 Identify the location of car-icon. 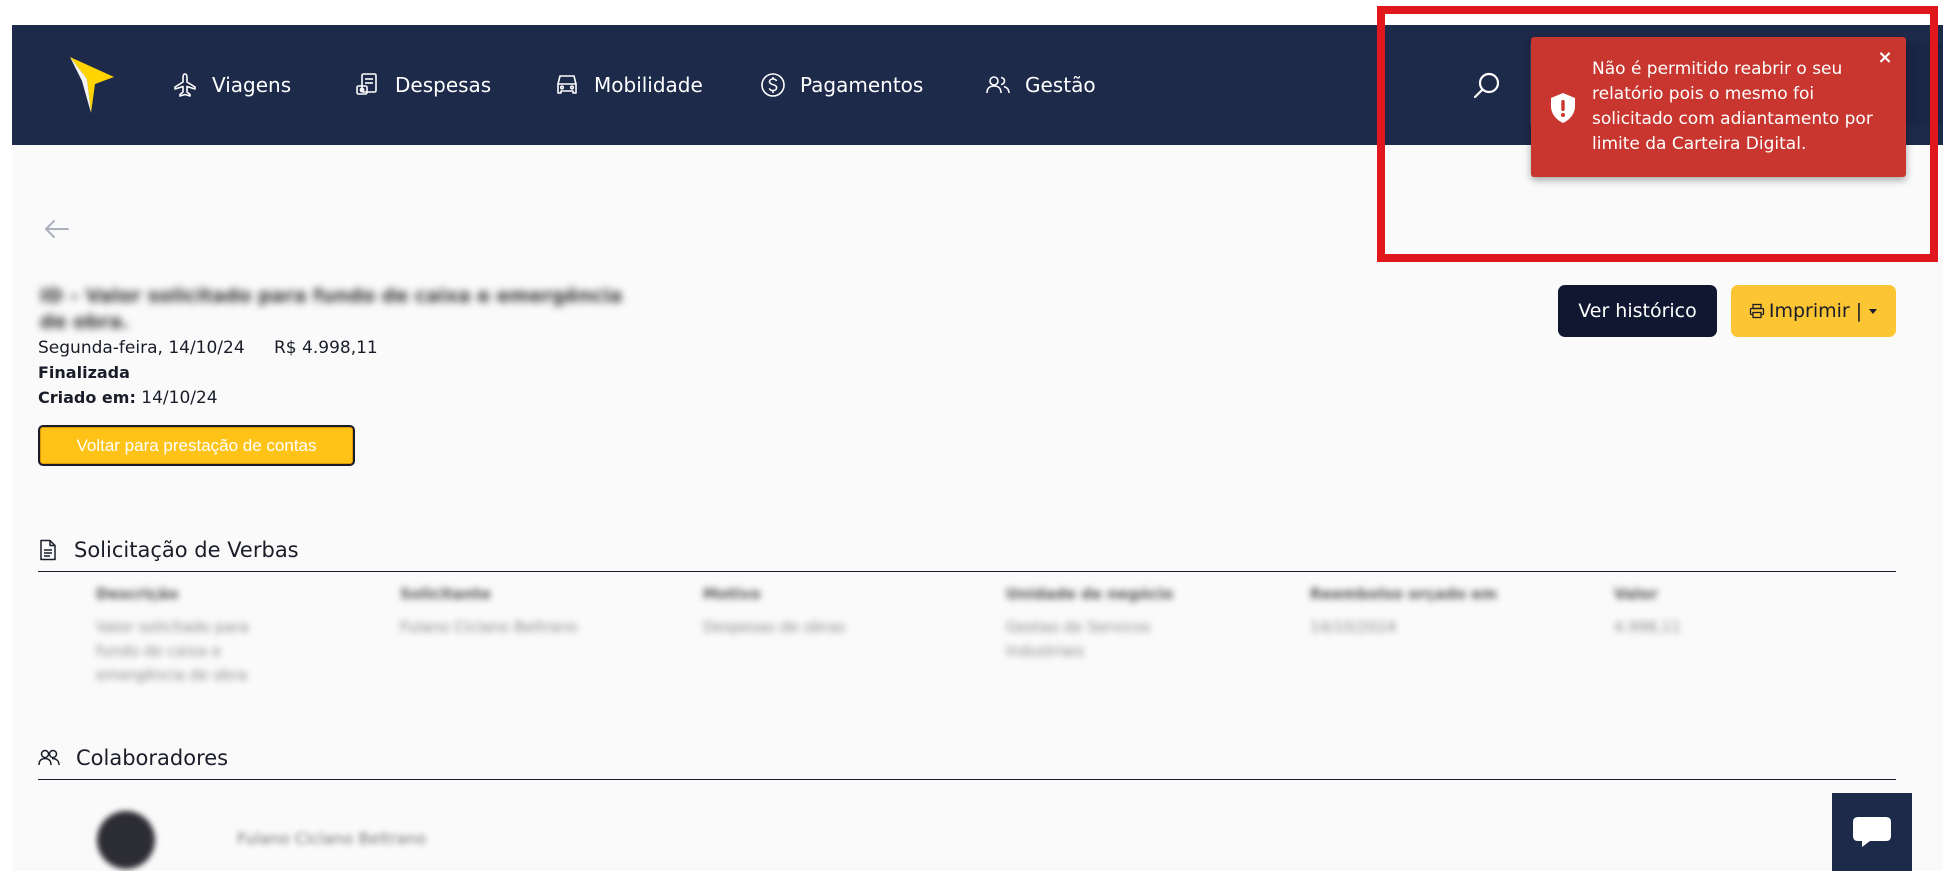
(567, 84).